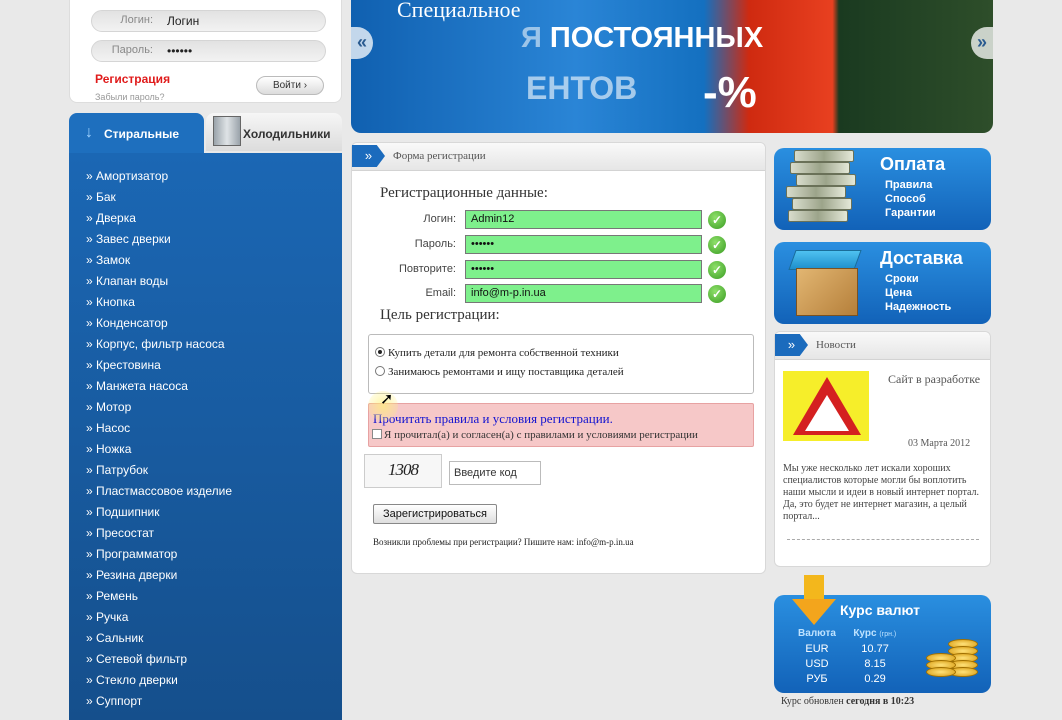  Describe the element at coordinates (918, 279) in the screenshot. I see `delivery-terms-link: Сроки` at that location.